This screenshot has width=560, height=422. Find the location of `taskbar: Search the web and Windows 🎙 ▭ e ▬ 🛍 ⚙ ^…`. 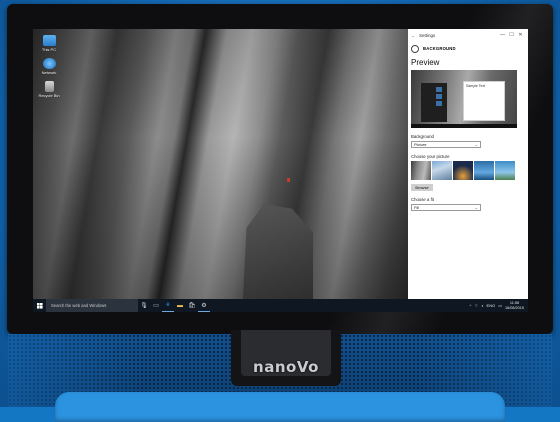

taskbar: Search the web and Windows 🎙 ▭ e ▬ 🛍 ⚙ ^… is located at coordinates (280, 305).